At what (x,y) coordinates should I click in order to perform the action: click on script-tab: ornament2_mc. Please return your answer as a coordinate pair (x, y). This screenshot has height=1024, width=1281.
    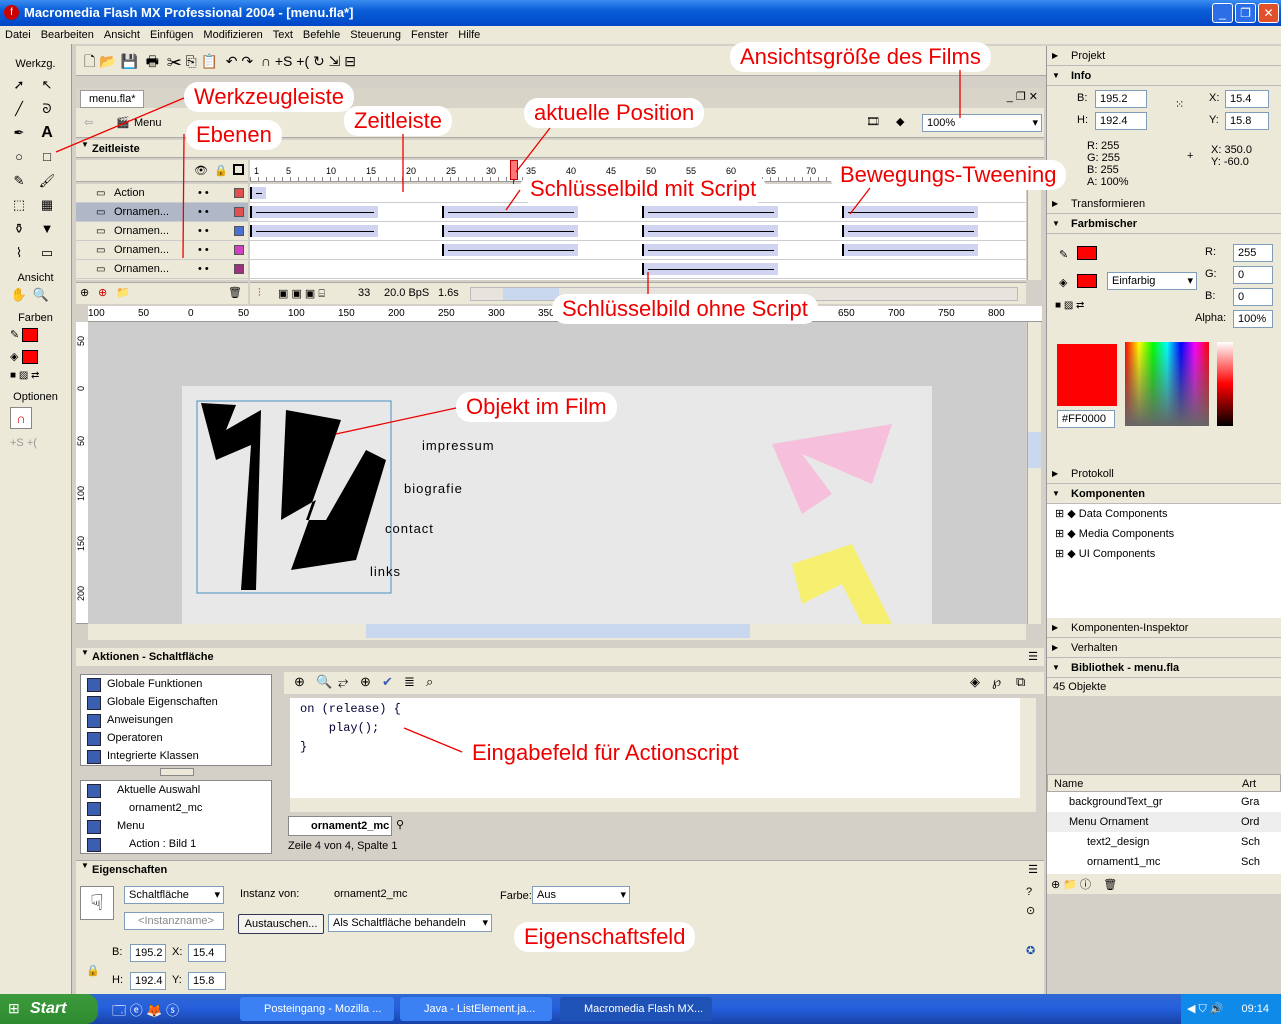
    Looking at the image, I should click on (340, 826).